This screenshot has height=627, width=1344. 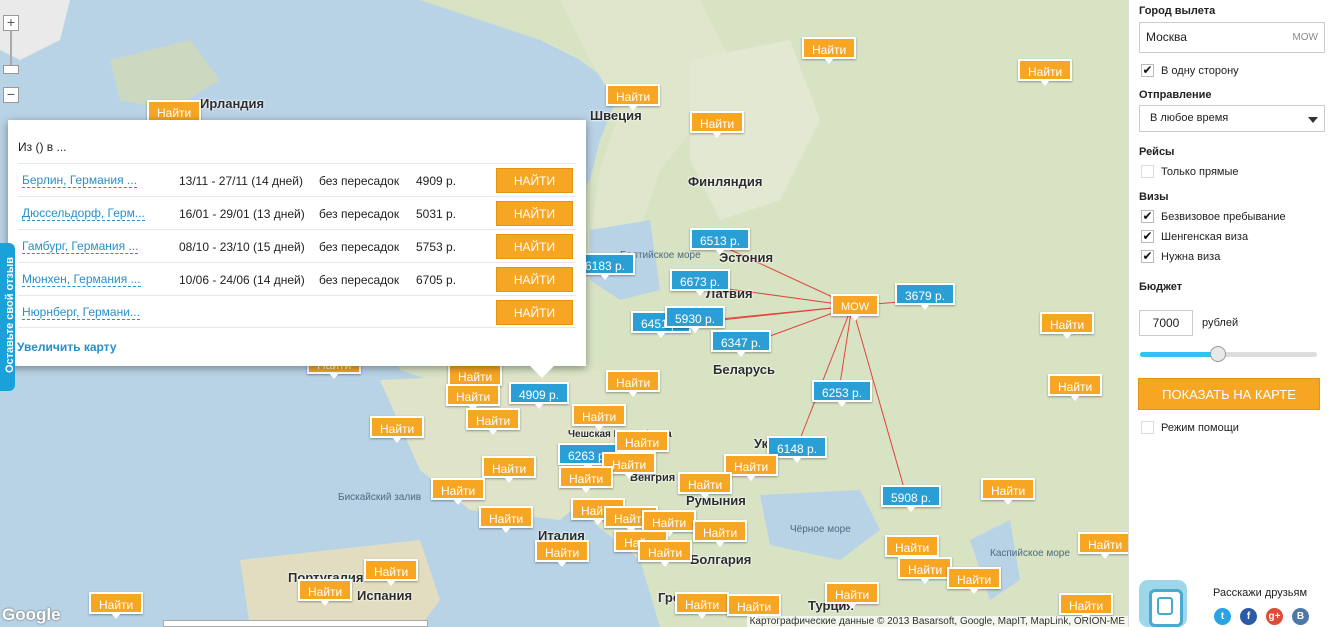 What do you see at coordinates (1232, 118) in the screenshot?
I see `departure-select: В любое время` at bounding box center [1232, 118].